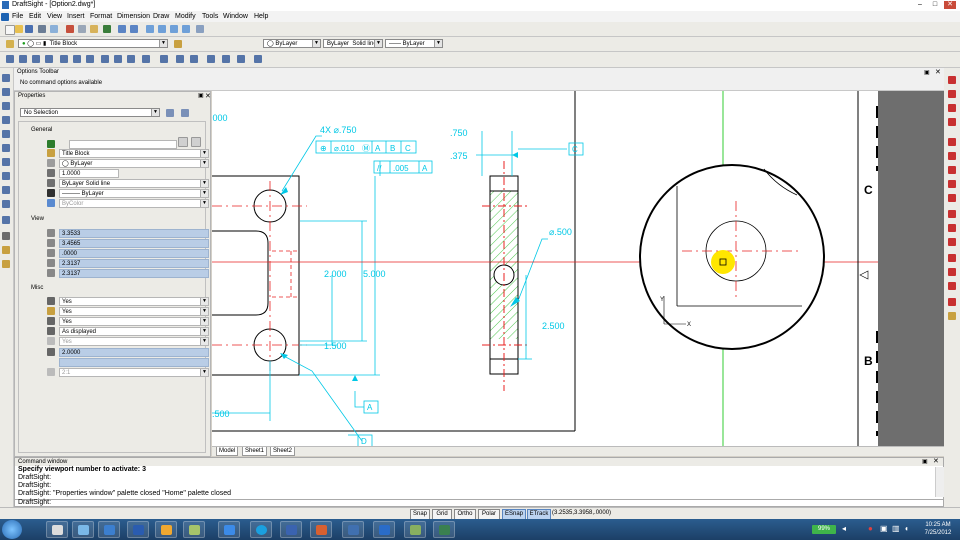 This screenshot has height=540, width=960. Describe the element at coordinates (939, 482) in the screenshot. I see `command-scrollbar` at that location.